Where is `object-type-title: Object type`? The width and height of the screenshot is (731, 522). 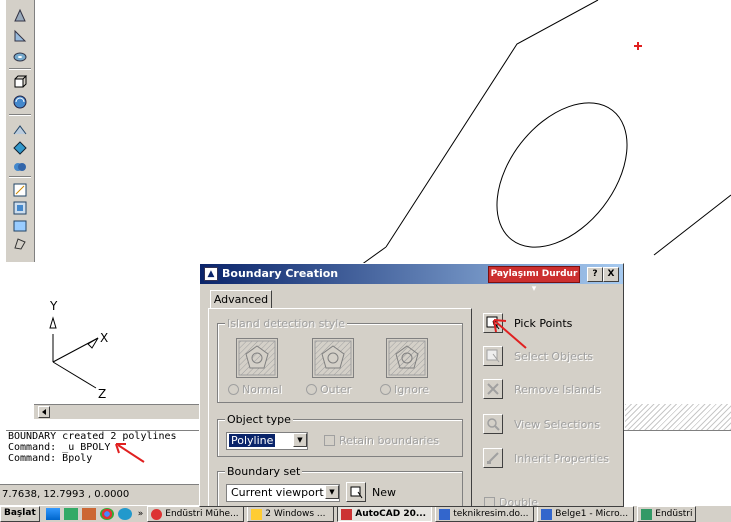 object-type-title: Object type is located at coordinates (259, 419).